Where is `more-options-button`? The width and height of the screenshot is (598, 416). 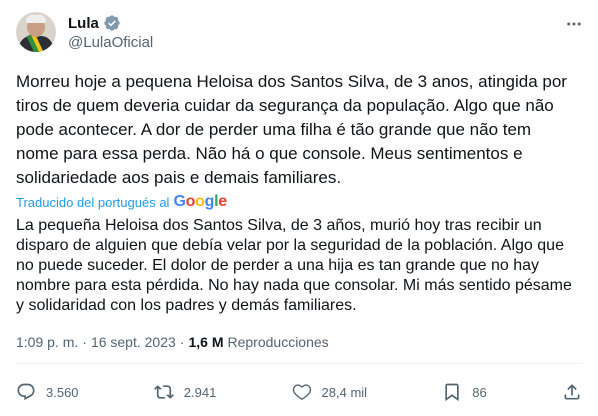 more-options-button is located at coordinates (574, 24).